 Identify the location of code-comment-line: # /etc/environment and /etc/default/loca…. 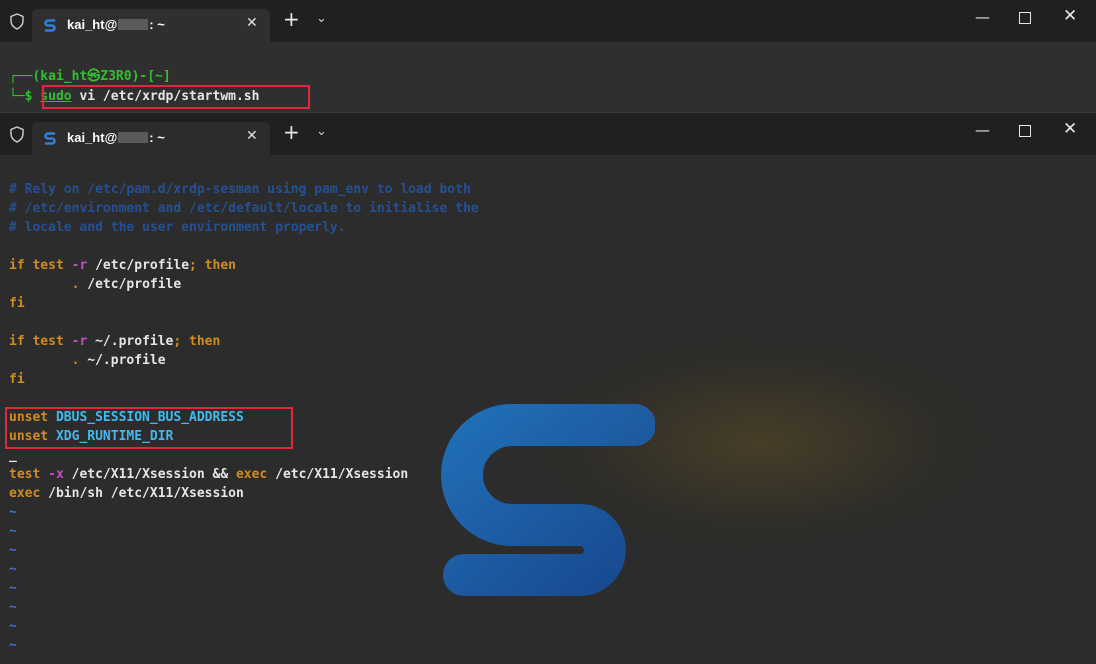
(244, 208).